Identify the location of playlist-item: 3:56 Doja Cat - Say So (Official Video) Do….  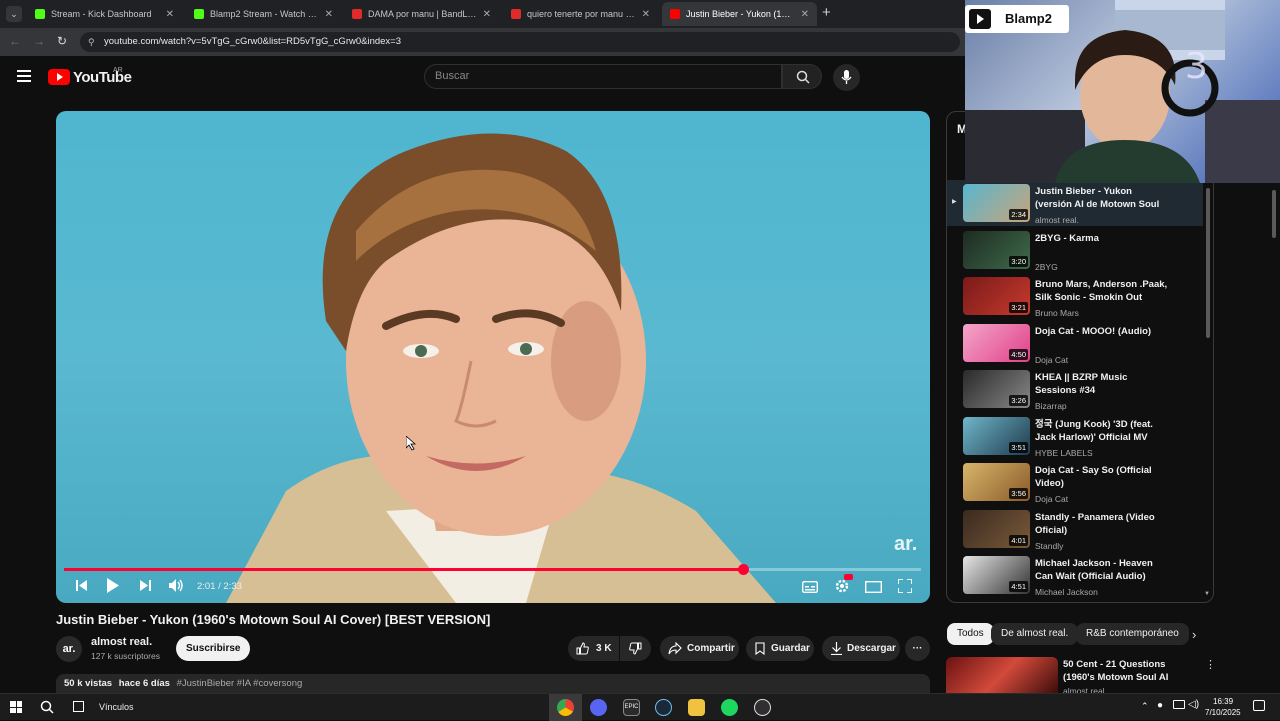
(1075, 486).